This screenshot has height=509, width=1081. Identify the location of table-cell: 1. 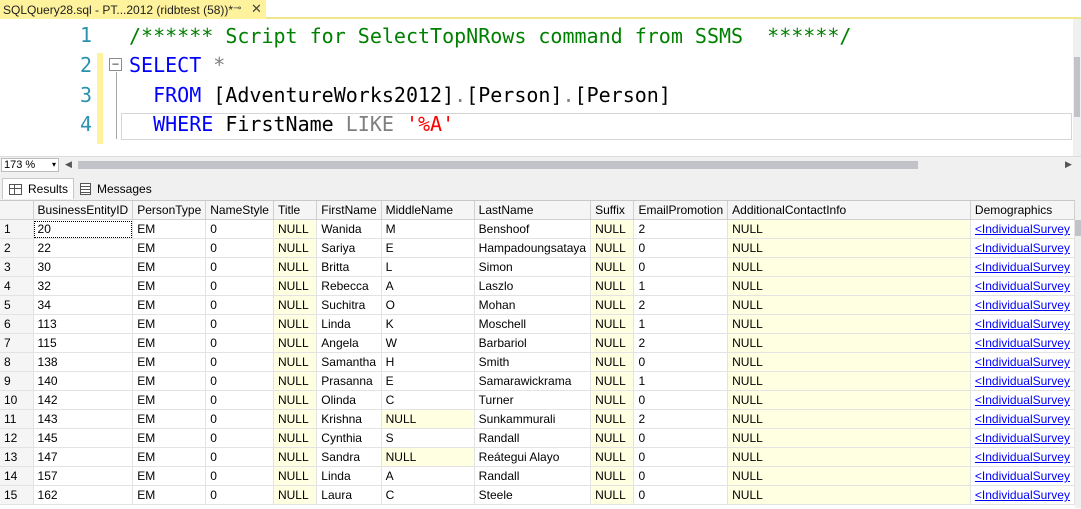
(681, 324).